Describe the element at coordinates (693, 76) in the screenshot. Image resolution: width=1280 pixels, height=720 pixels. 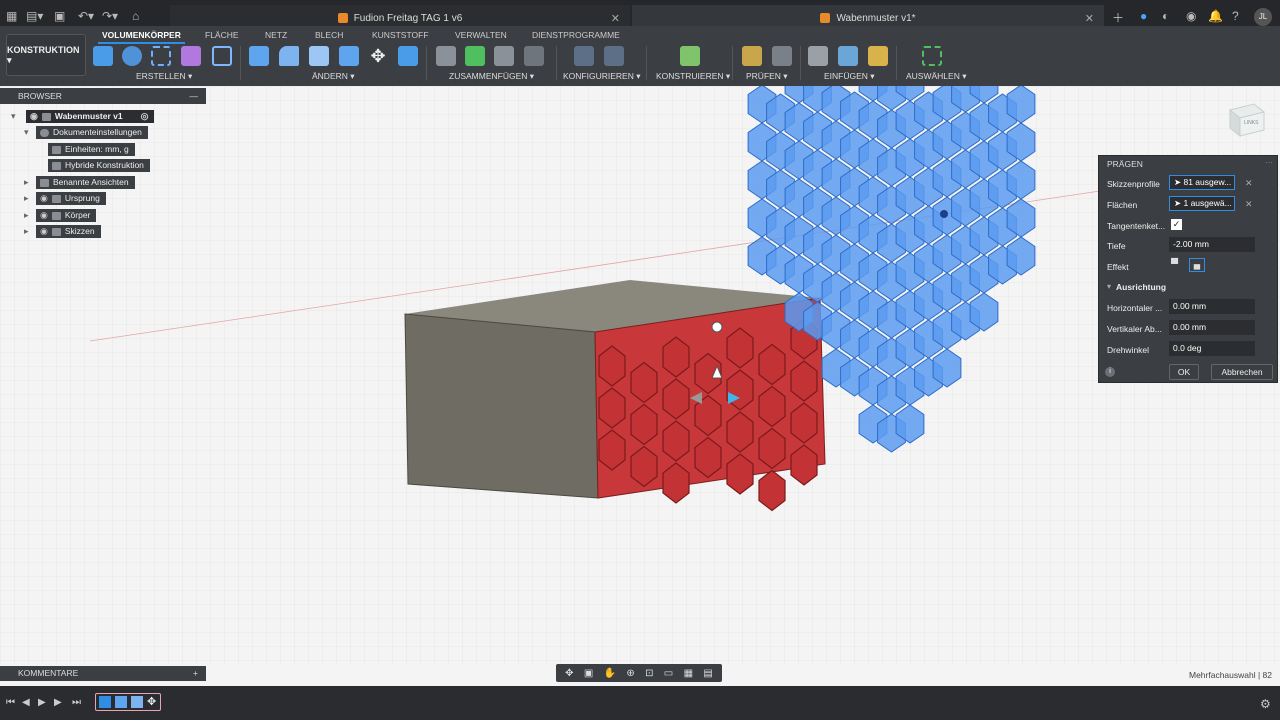
I see `group-konstruieren: KONSTRUIEREN ▾` at that location.